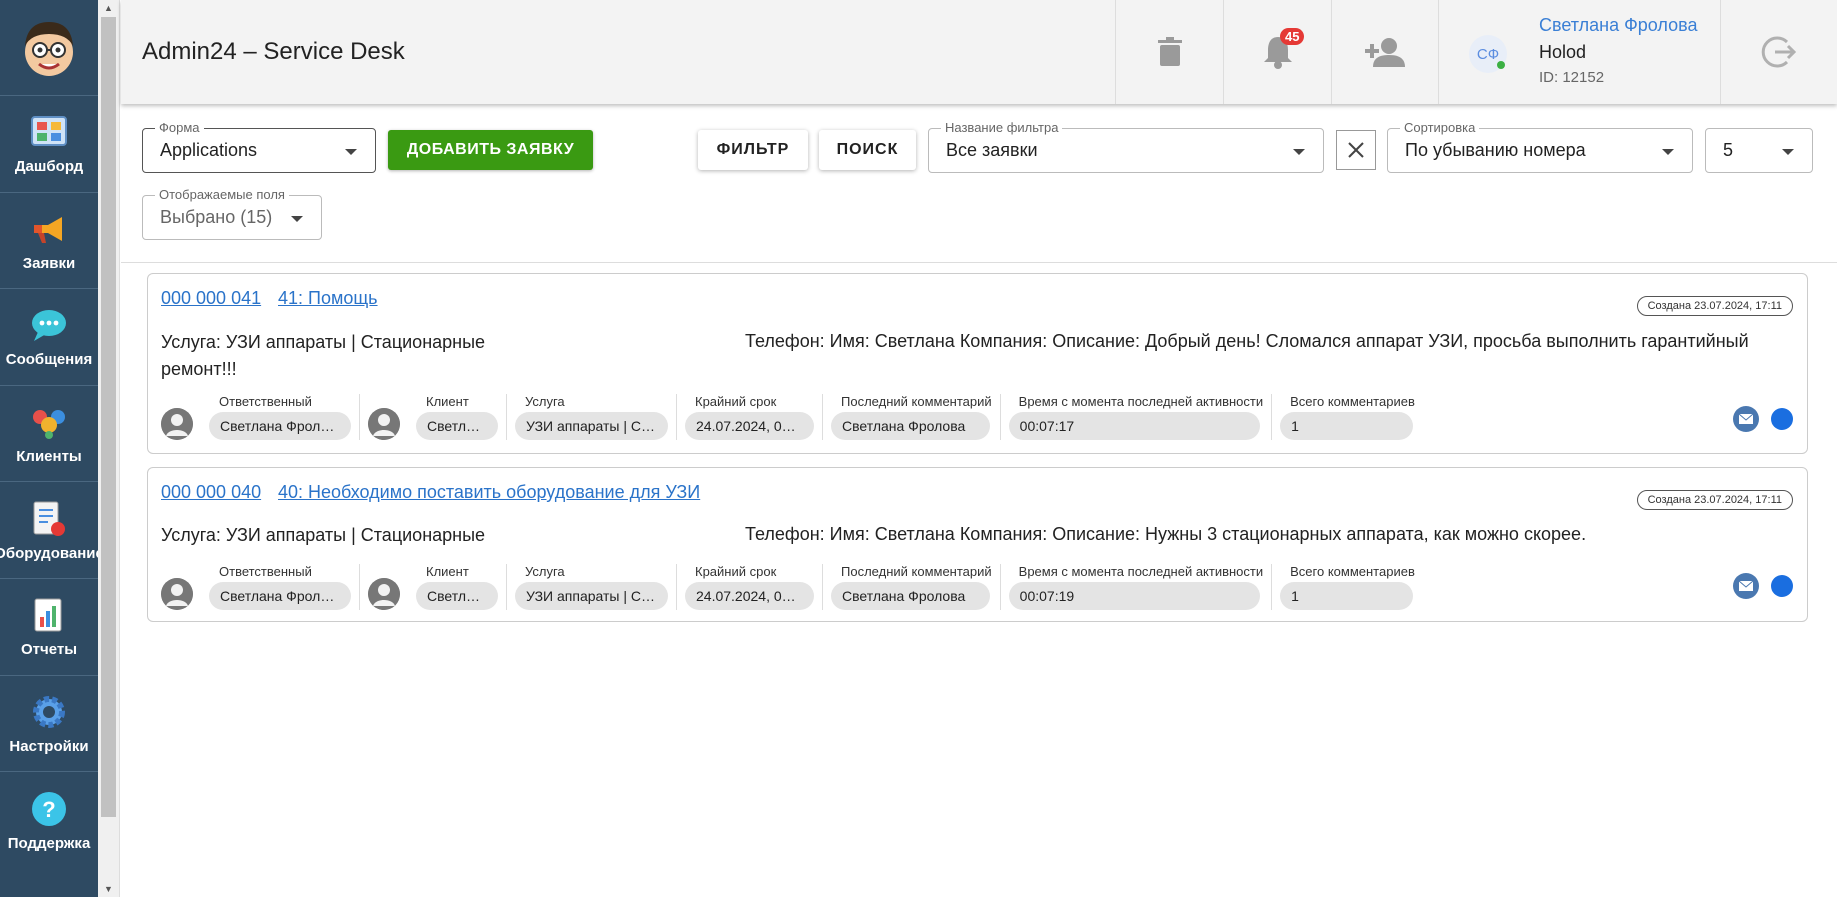 Image resolution: width=1837 pixels, height=897 pixels. What do you see at coordinates (1356, 150) in the screenshot?
I see `clear-filter-button` at bounding box center [1356, 150].